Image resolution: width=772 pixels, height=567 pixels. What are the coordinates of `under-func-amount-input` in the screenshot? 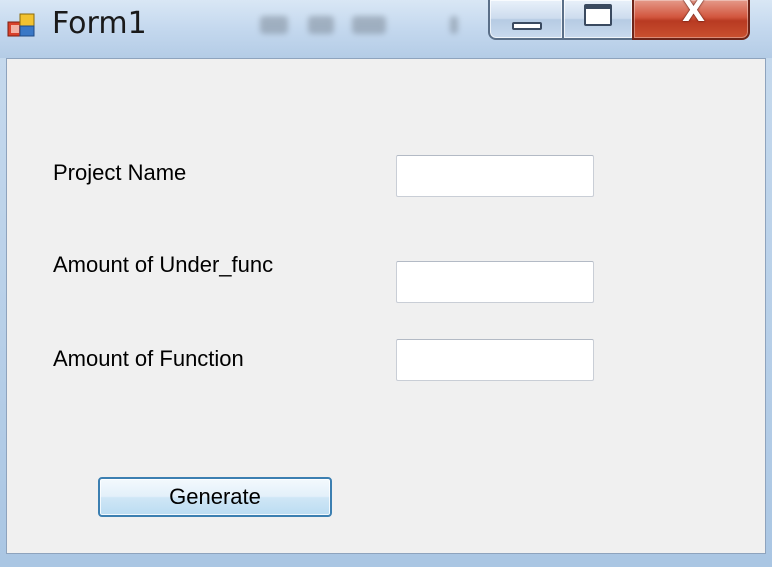 It's located at (495, 282).